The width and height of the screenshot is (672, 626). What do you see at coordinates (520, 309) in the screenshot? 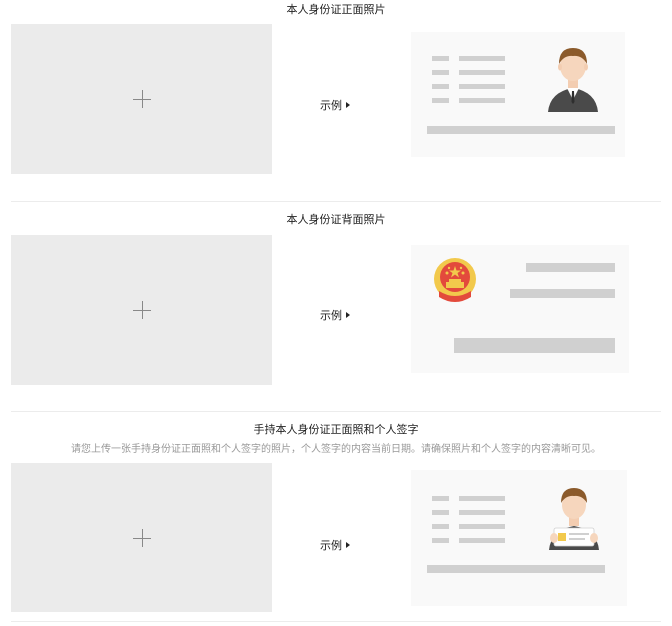
I see `example-id-back-image` at bounding box center [520, 309].